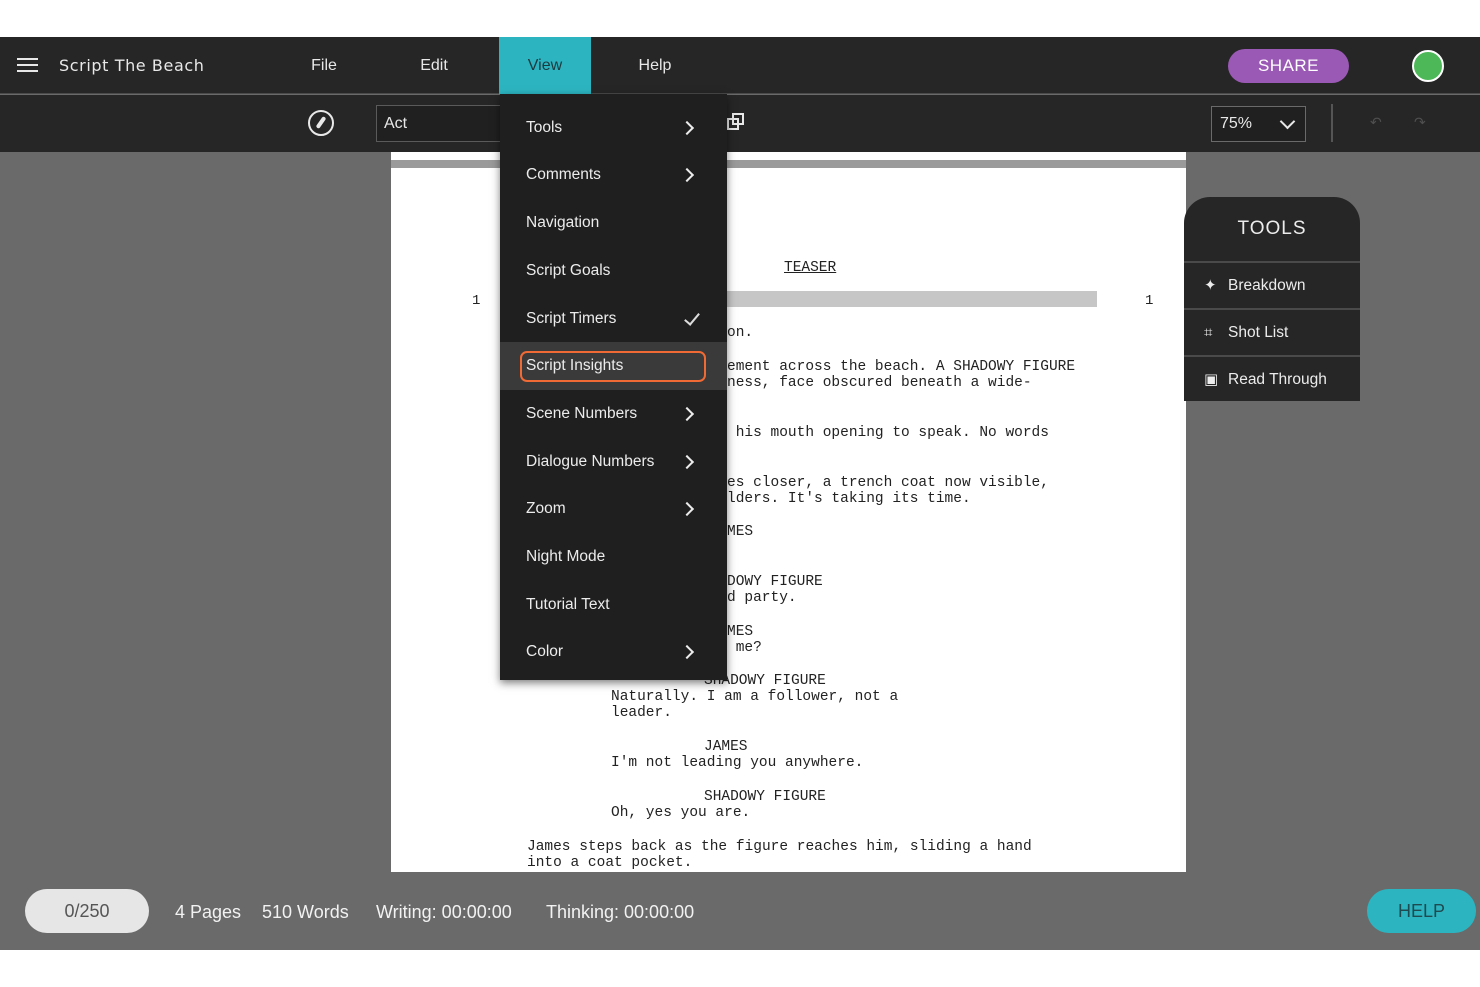 Image resolution: width=1480 pixels, height=987 pixels. What do you see at coordinates (692, 317) in the screenshot?
I see `checkmark-icon` at bounding box center [692, 317].